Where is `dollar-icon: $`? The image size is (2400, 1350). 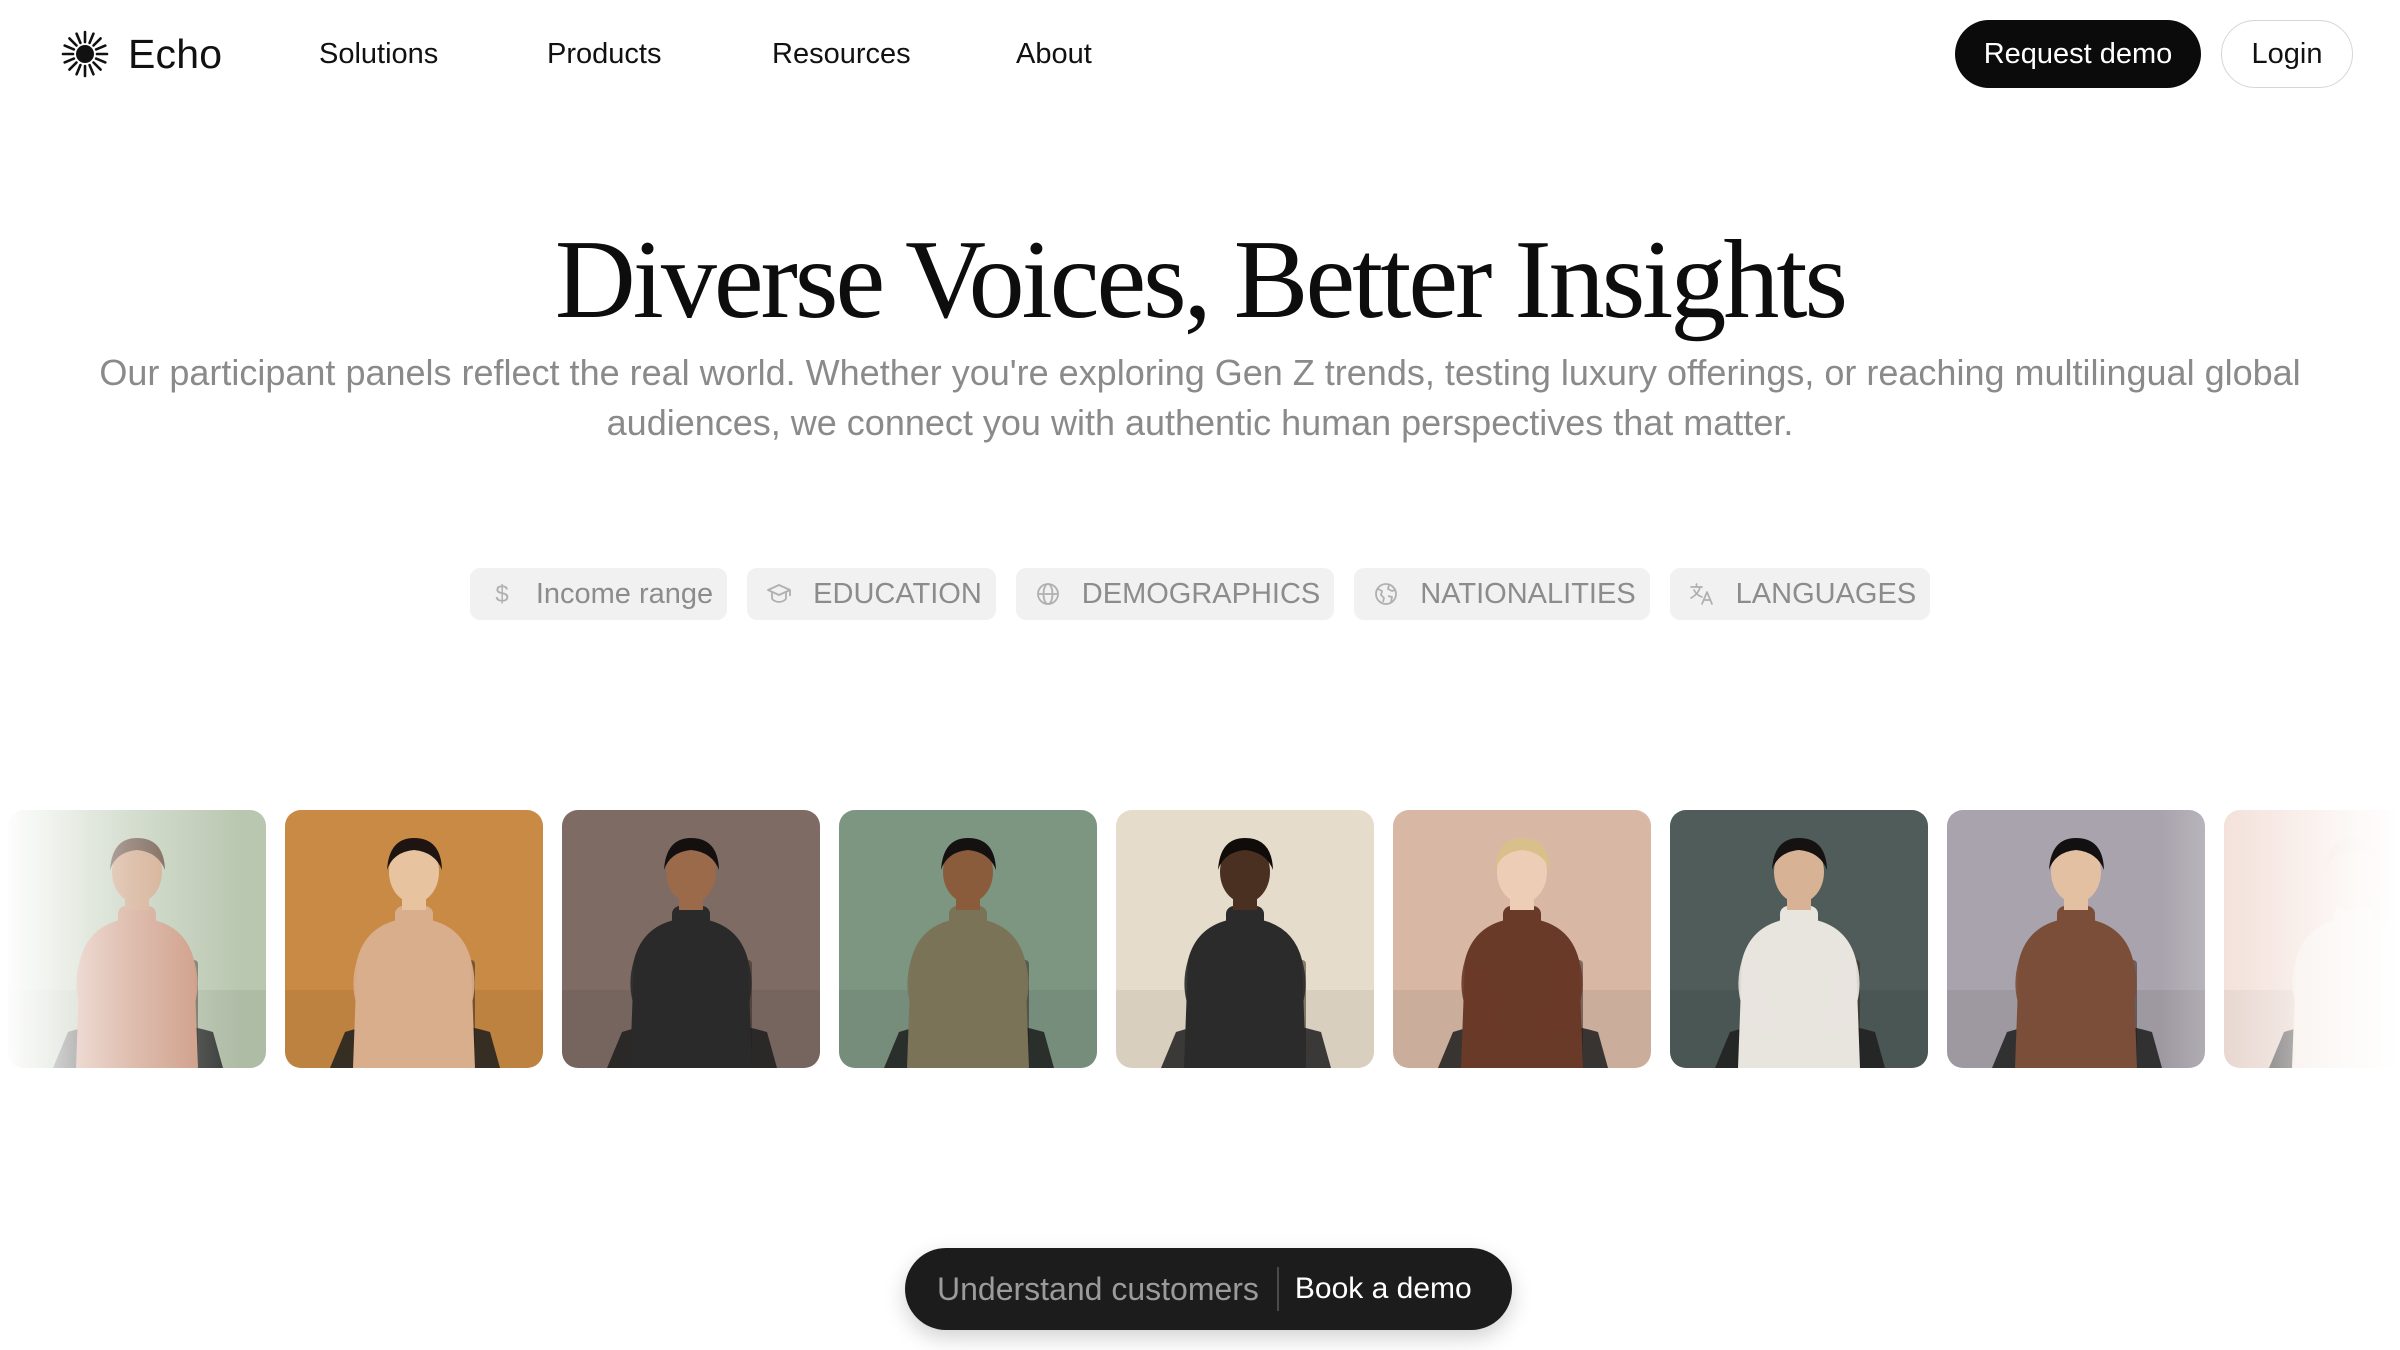 dollar-icon: $ is located at coordinates (502, 594).